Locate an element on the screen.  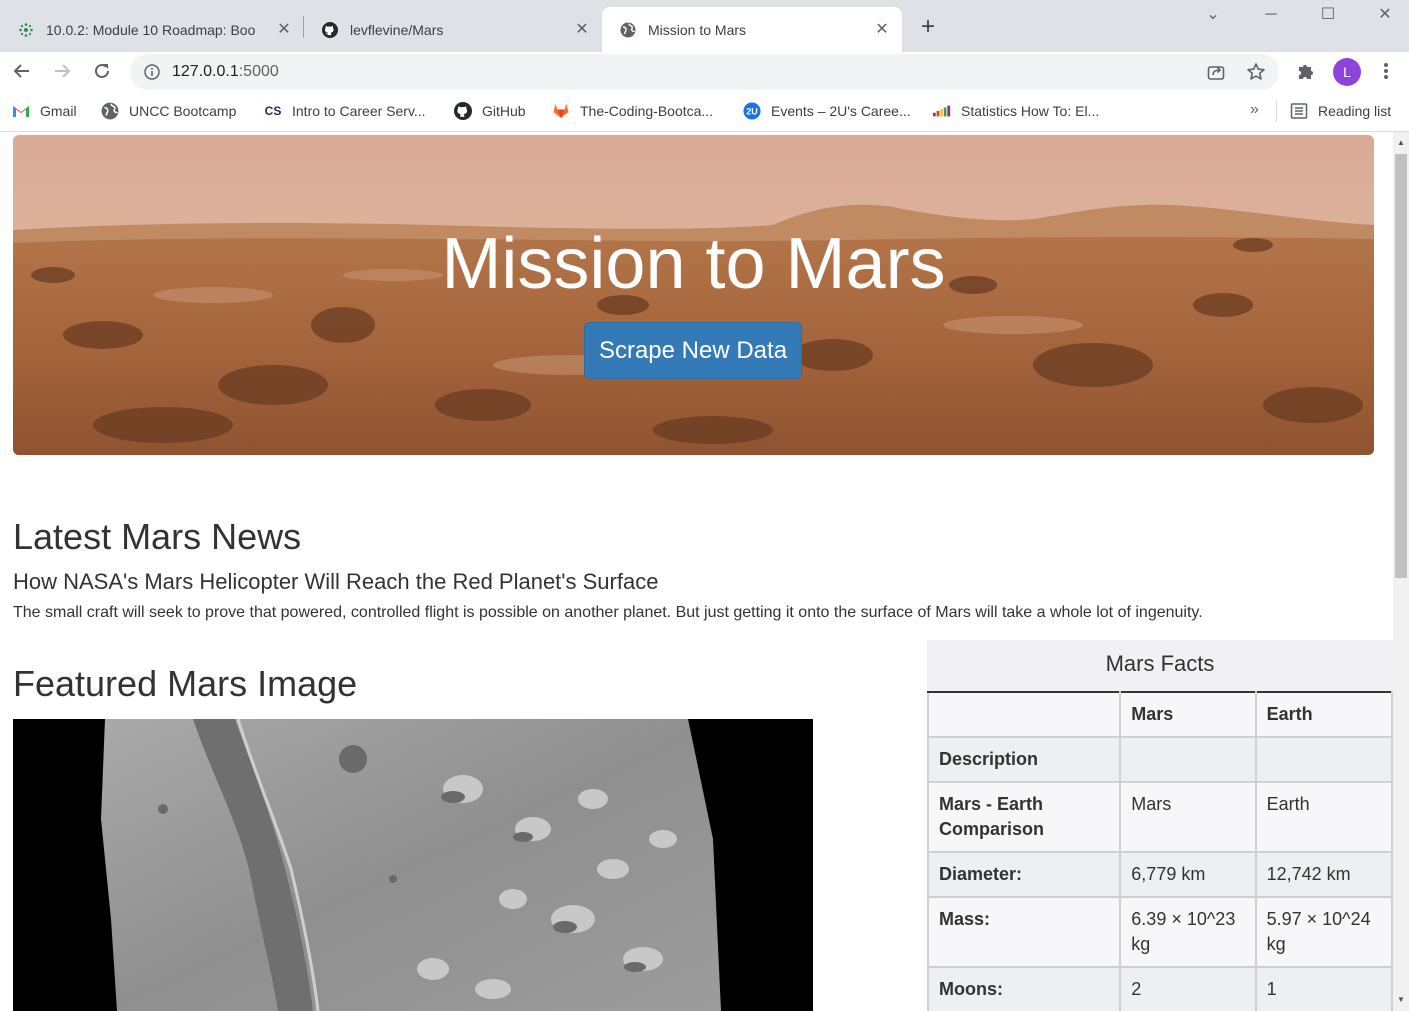
menu-kebab-icon is located at coordinates (1386, 71).